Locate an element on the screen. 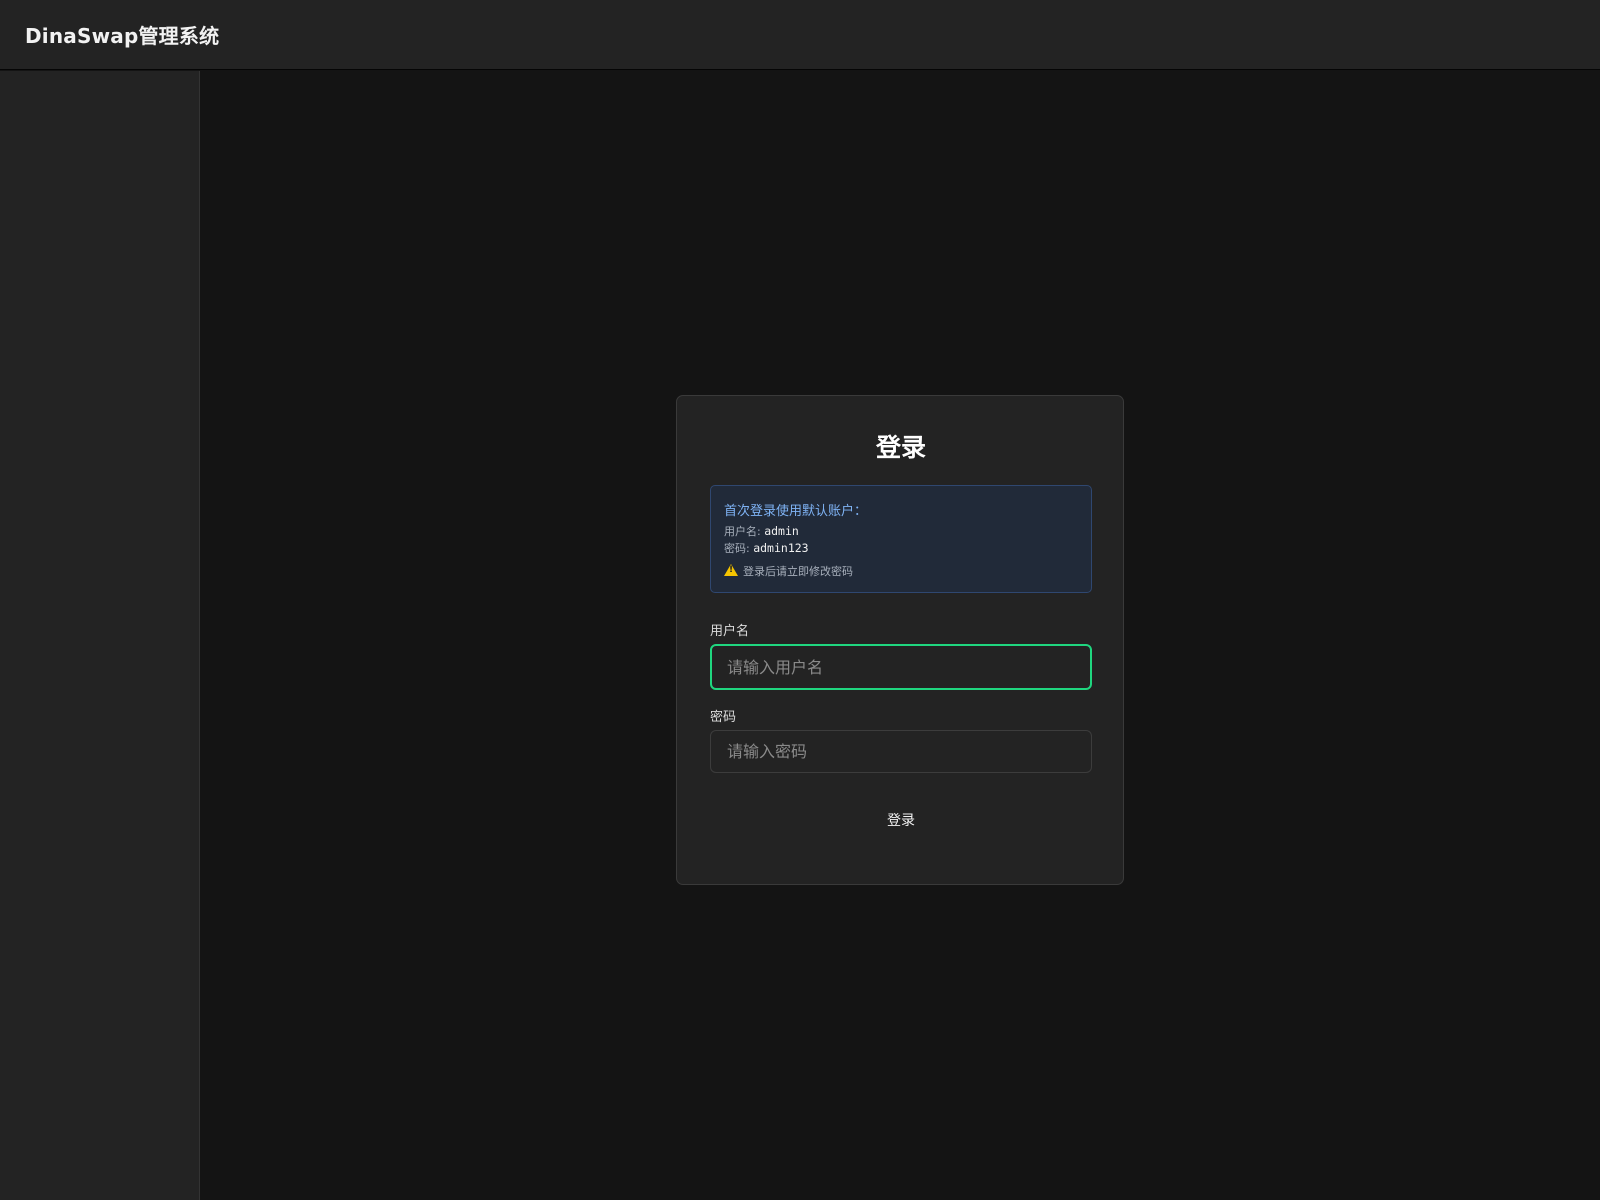 The height and width of the screenshot is (1200, 1600). app-title: DinaSwap管理系统 is located at coordinates (122, 36).